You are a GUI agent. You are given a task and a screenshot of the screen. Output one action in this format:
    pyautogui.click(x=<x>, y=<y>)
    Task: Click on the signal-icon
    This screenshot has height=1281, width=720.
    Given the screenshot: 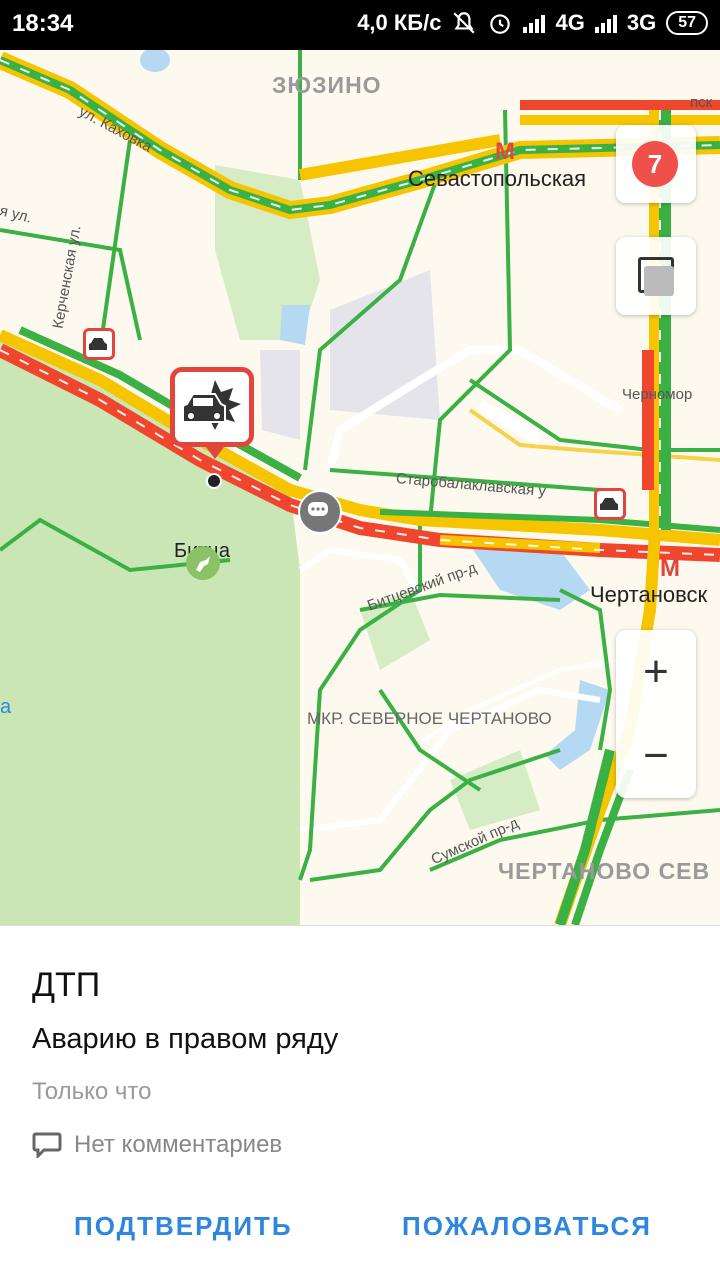 What is the action you would take?
    pyautogui.click(x=534, y=23)
    